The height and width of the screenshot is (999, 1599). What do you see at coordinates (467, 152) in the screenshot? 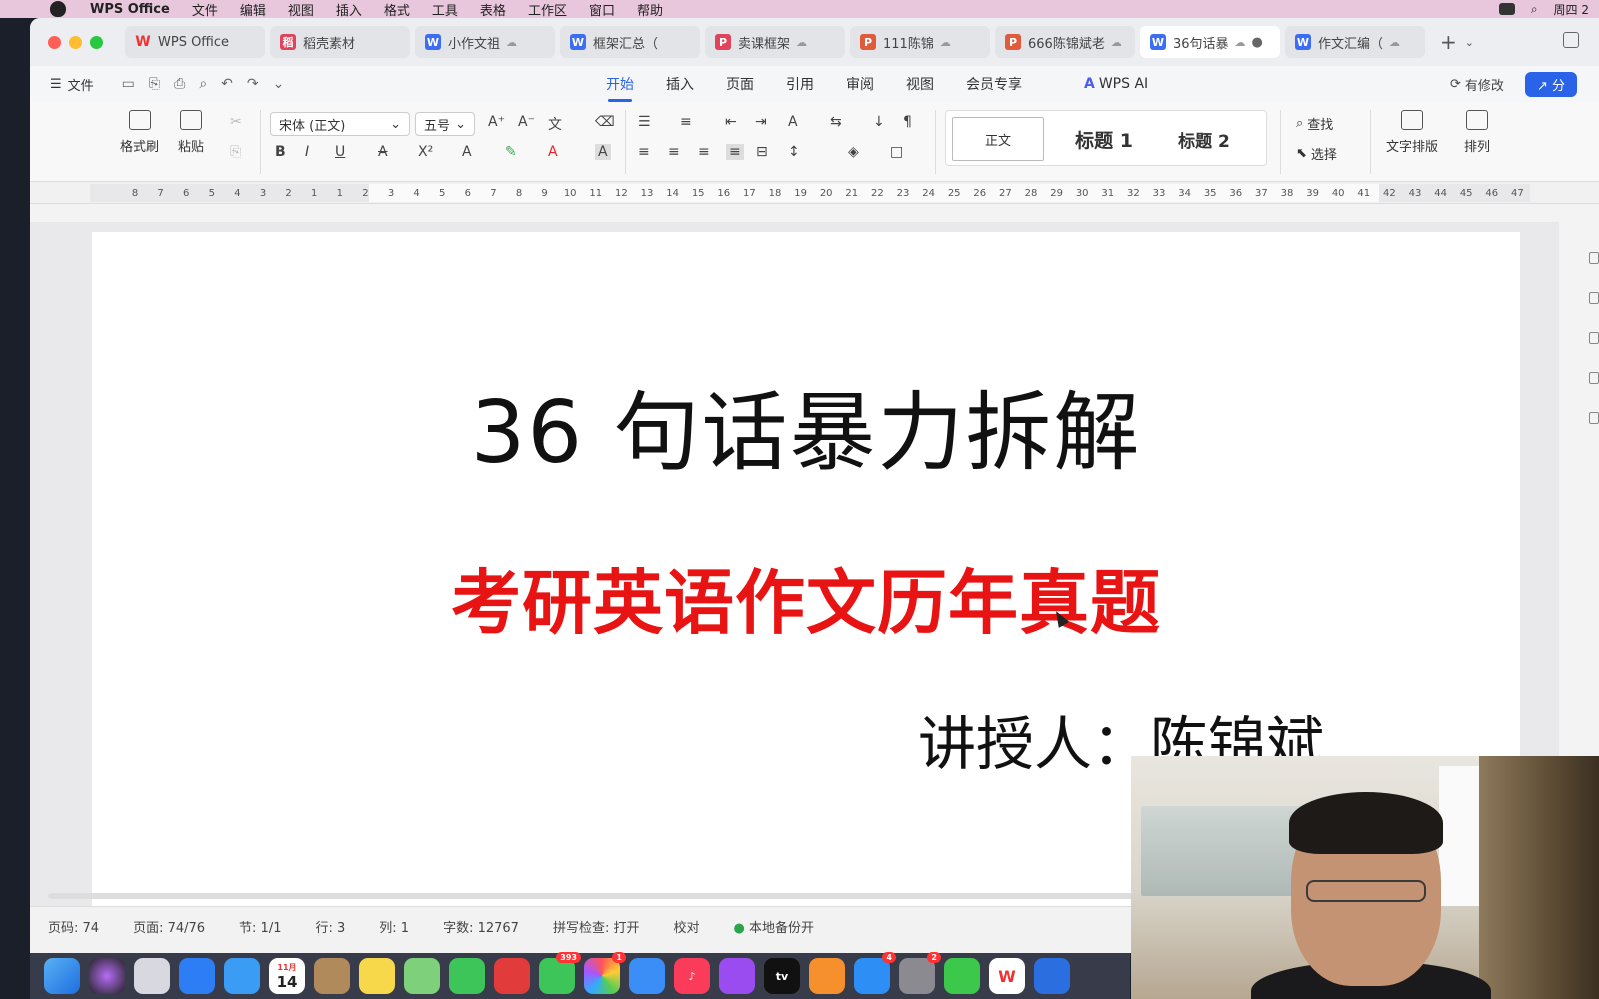
I see `text-effect-icon: A` at bounding box center [467, 152].